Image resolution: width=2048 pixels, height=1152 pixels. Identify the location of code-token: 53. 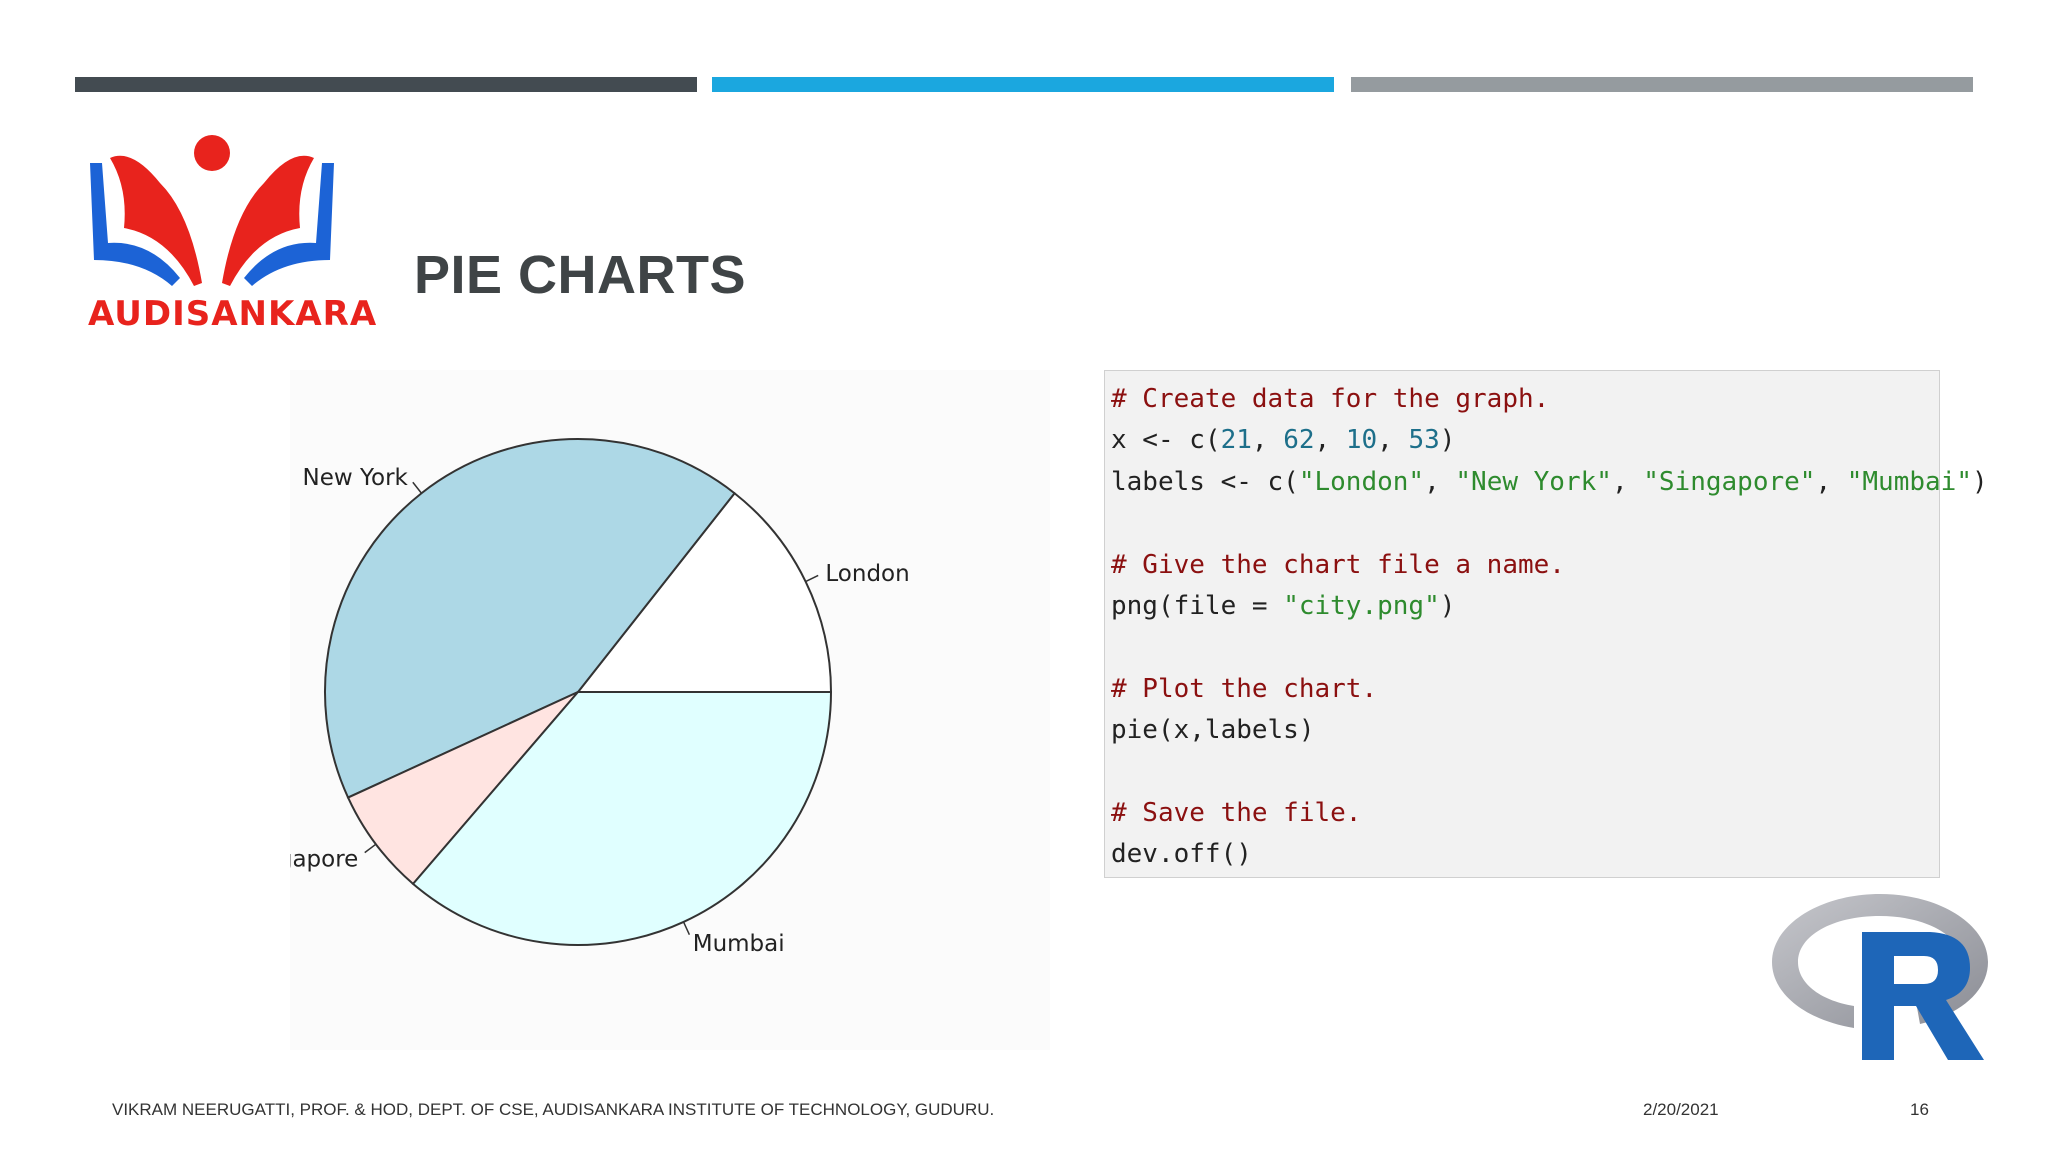
(1424, 440).